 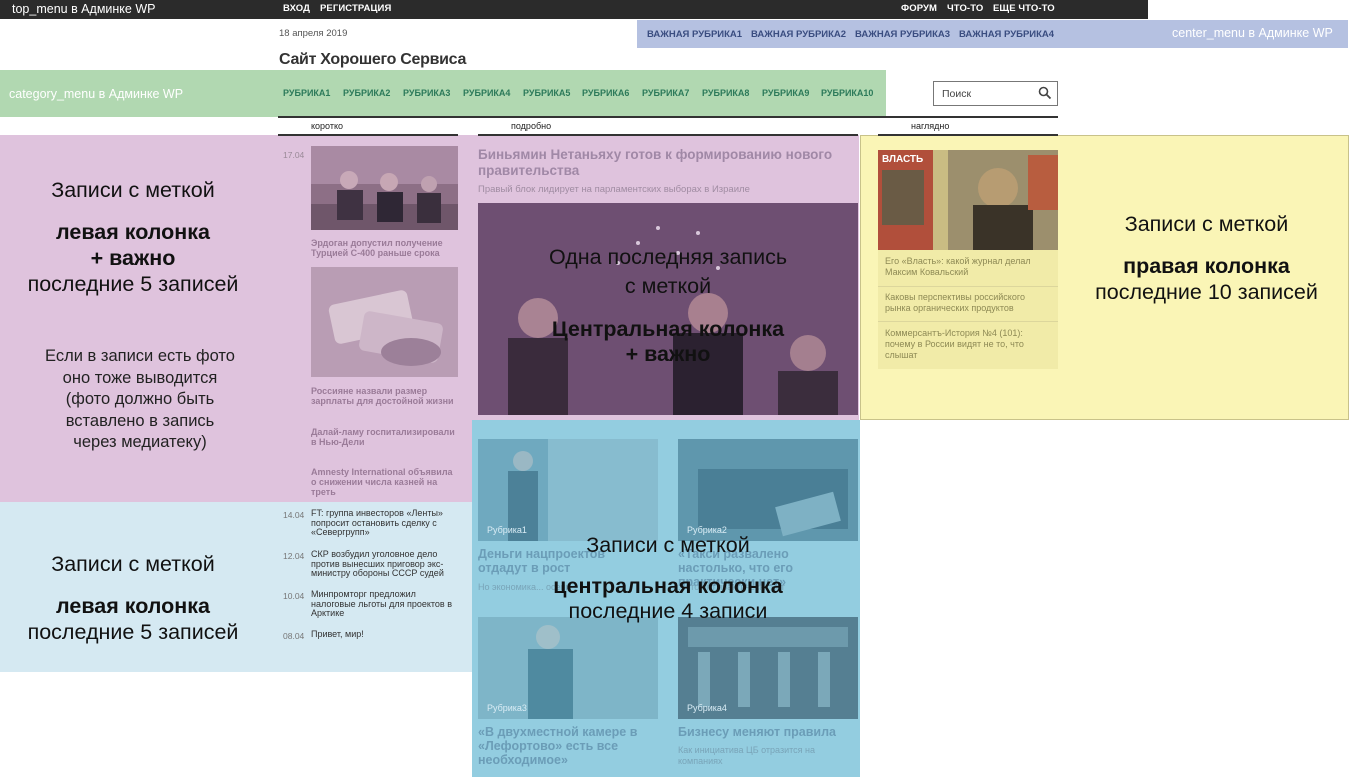 What do you see at coordinates (965, 8) in the screenshot?
I see `something-link: ЧТО-ТО` at bounding box center [965, 8].